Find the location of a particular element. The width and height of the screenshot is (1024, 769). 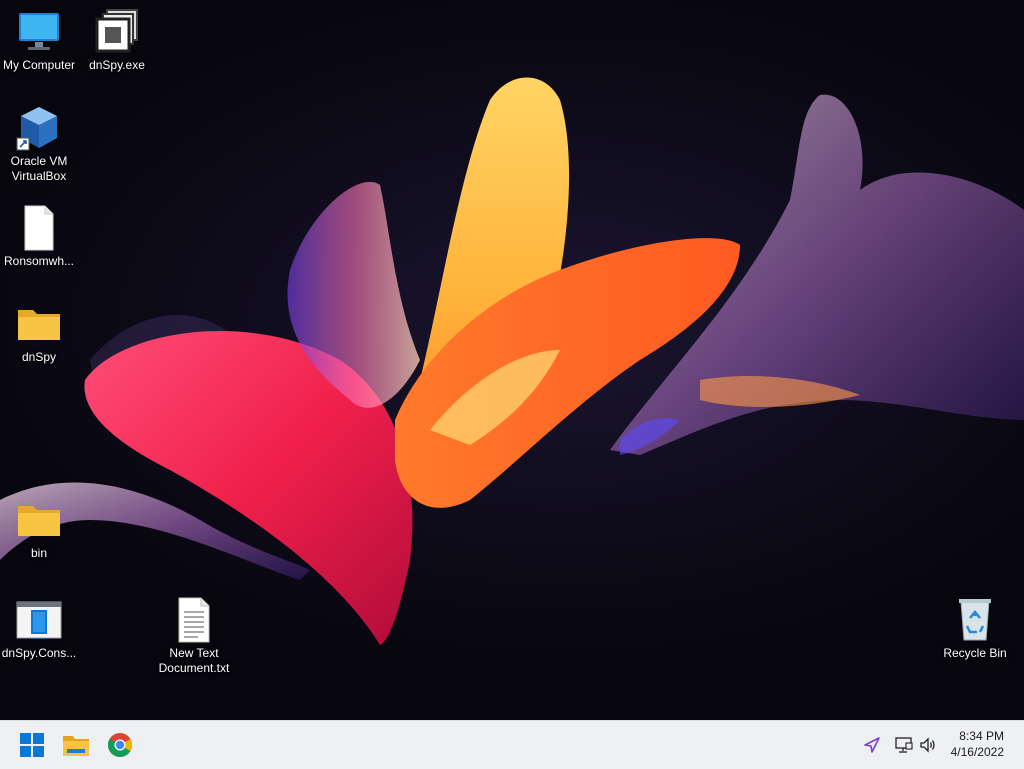

desktop-icon-label: bin is located at coordinates (38, 553).